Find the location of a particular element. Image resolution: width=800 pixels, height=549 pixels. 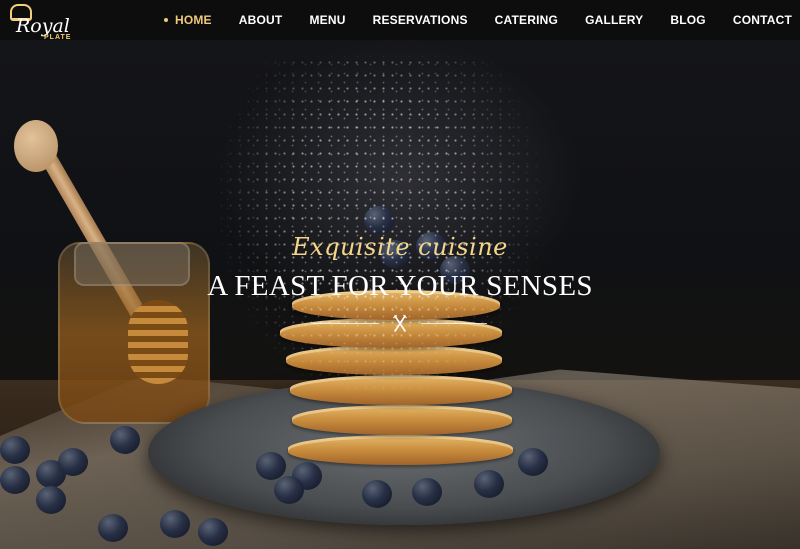

nav-item-home: HOME is located at coordinates (187, 20).